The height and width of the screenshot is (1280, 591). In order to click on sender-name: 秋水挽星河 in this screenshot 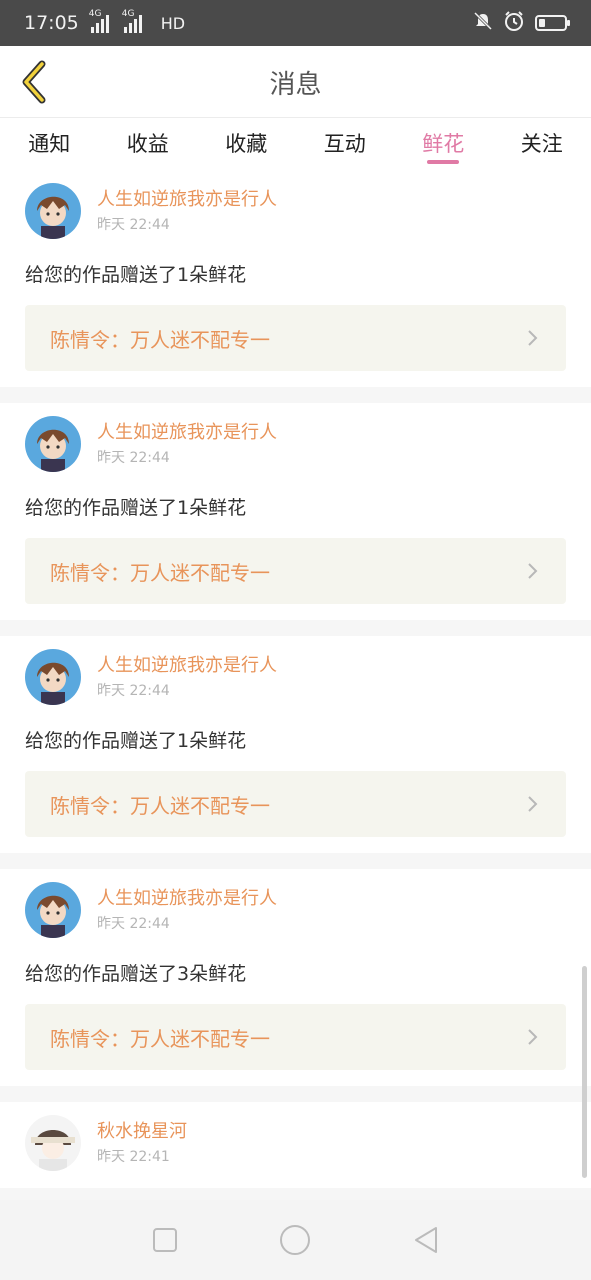, I will do `click(142, 1132)`.